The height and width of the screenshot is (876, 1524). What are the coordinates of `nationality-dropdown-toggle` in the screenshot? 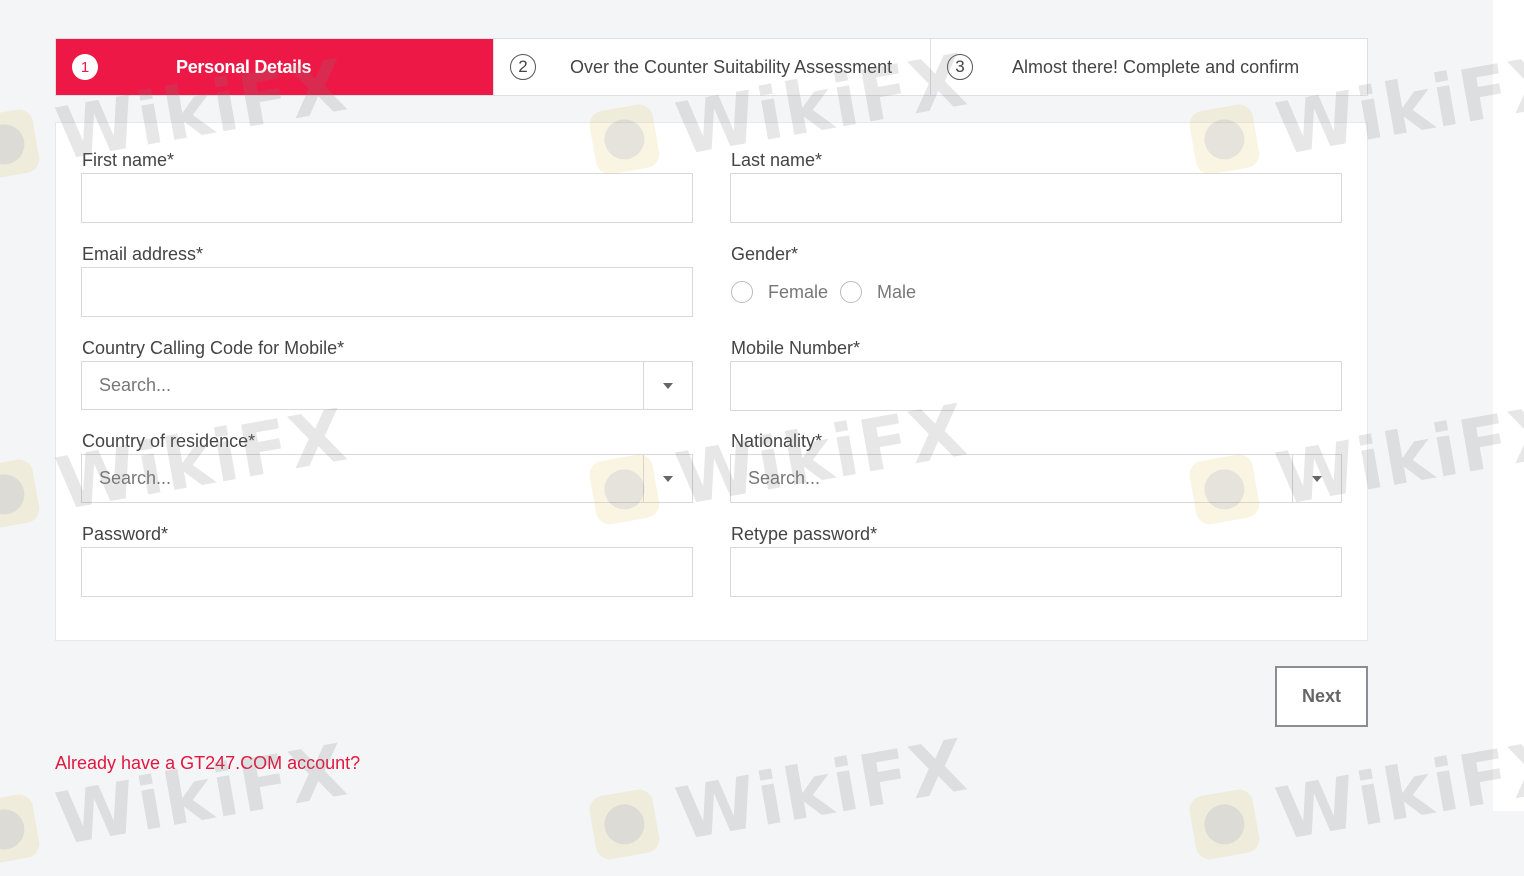 It's located at (1316, 478).